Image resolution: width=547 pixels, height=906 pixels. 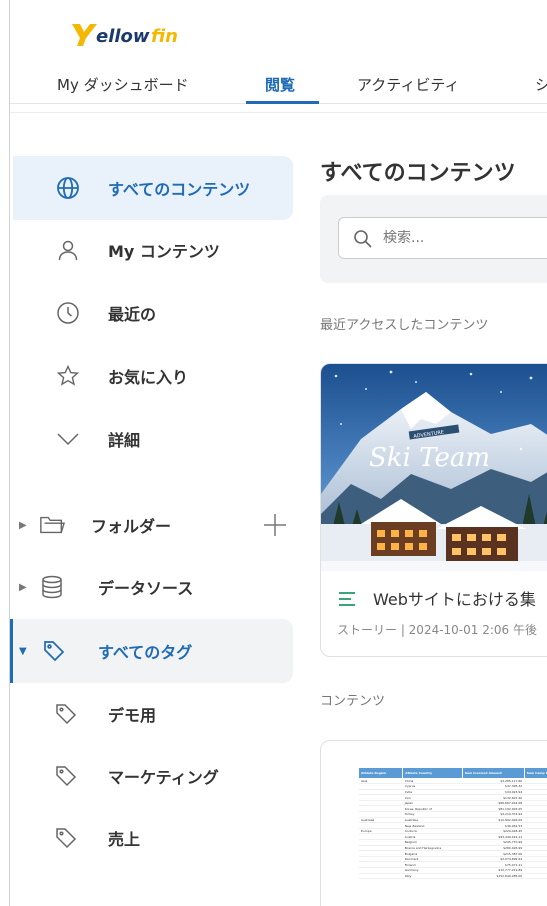 I want to click on page-title: すべてのコンテンツ, so click(x=418, y=173).